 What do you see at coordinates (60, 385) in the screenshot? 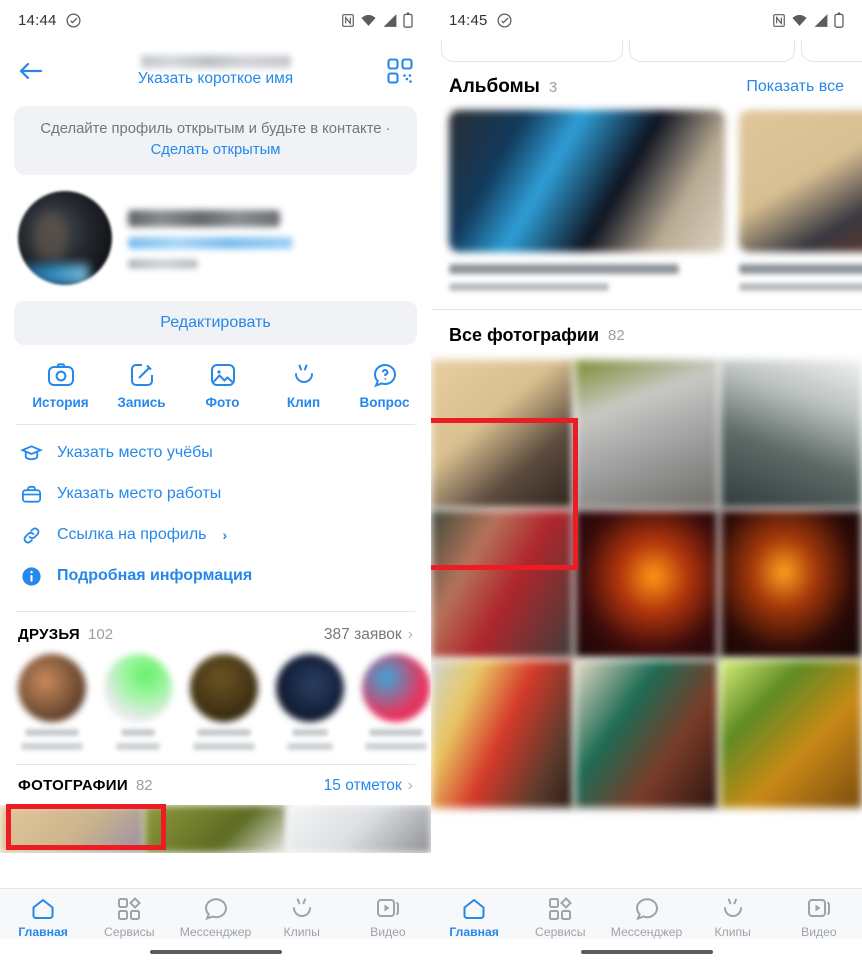
I see `action-history: История` at bounding box center [60, 385].